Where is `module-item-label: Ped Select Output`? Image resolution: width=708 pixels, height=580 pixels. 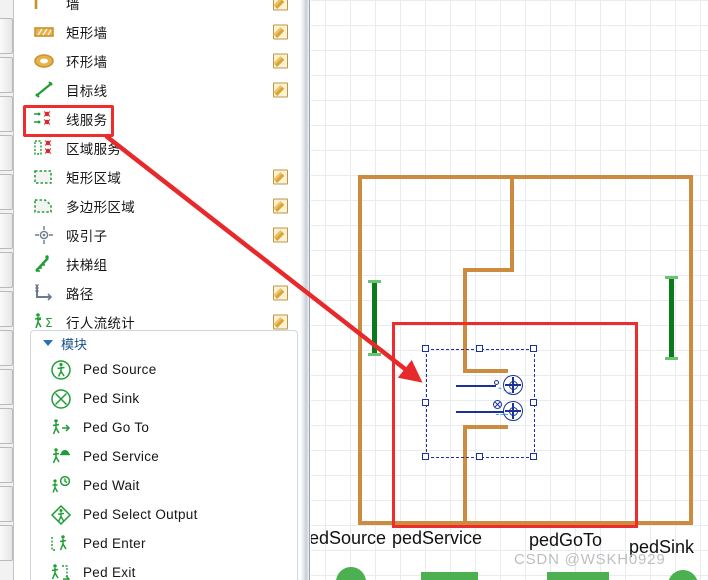 module-item-label: Ped Select Output is located at coordinates (140, 514).